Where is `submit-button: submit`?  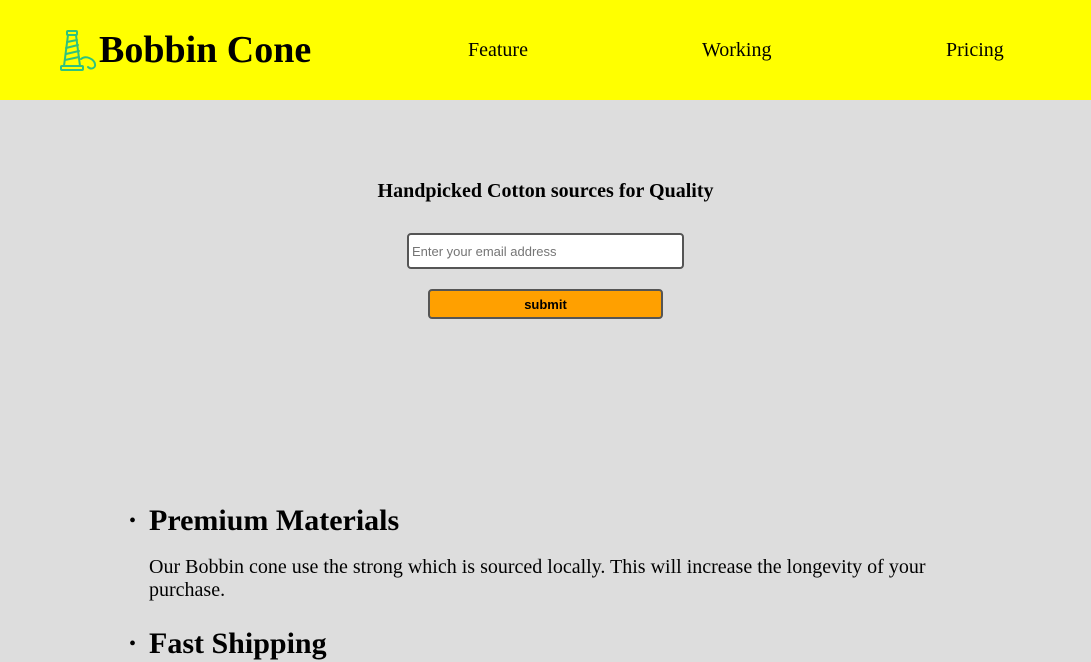 submit-button: submit is located at coordinates (545, 304).